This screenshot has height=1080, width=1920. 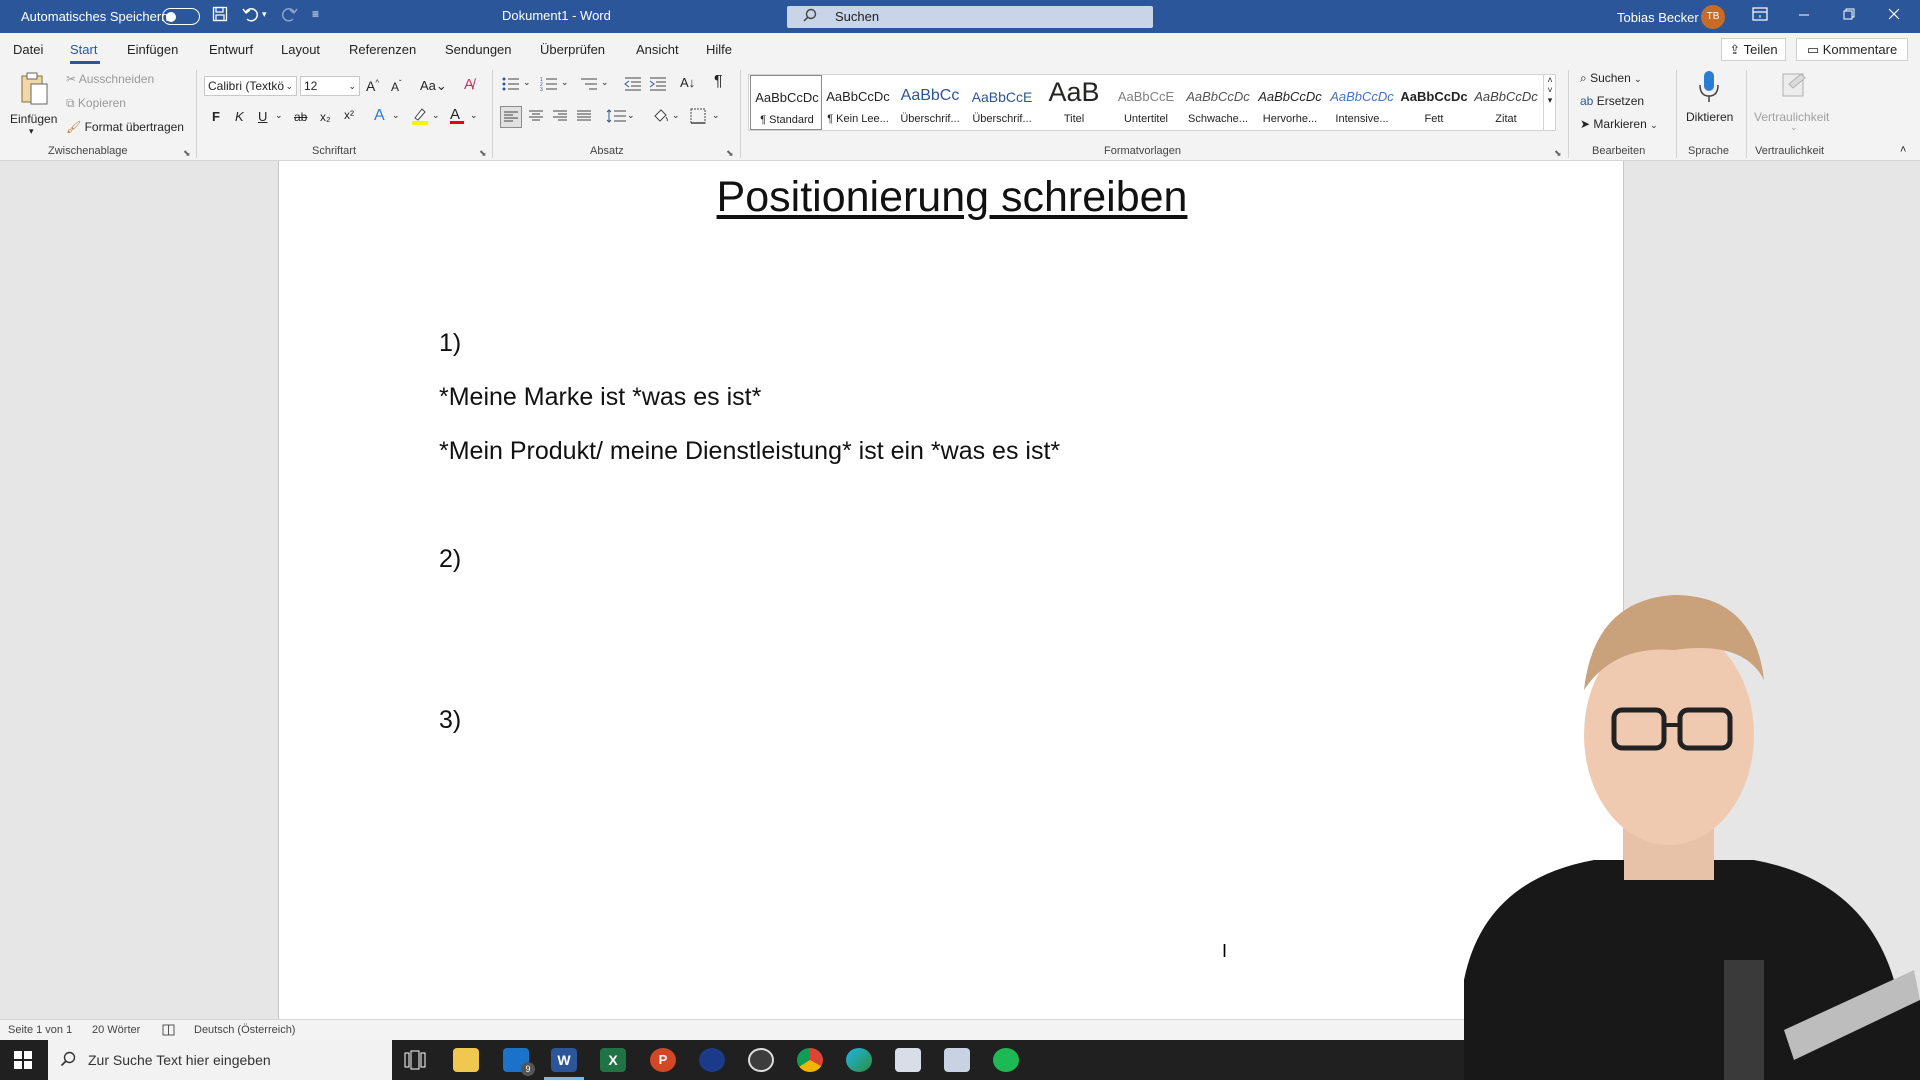 What do you see at coordinates (698, 117) in the screenshot?
I see `borders-icon` at bounding box center [698, 117].